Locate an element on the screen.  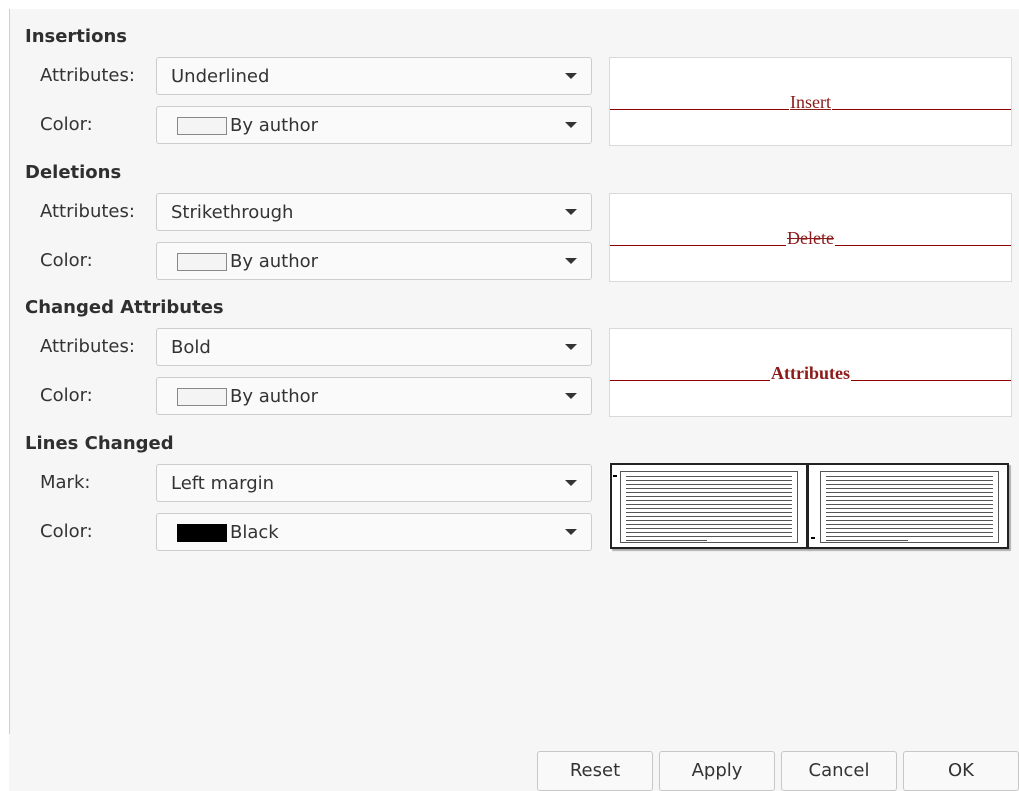
changed-attributes-preview-text: Attributes is located at coordinates (810, 373).